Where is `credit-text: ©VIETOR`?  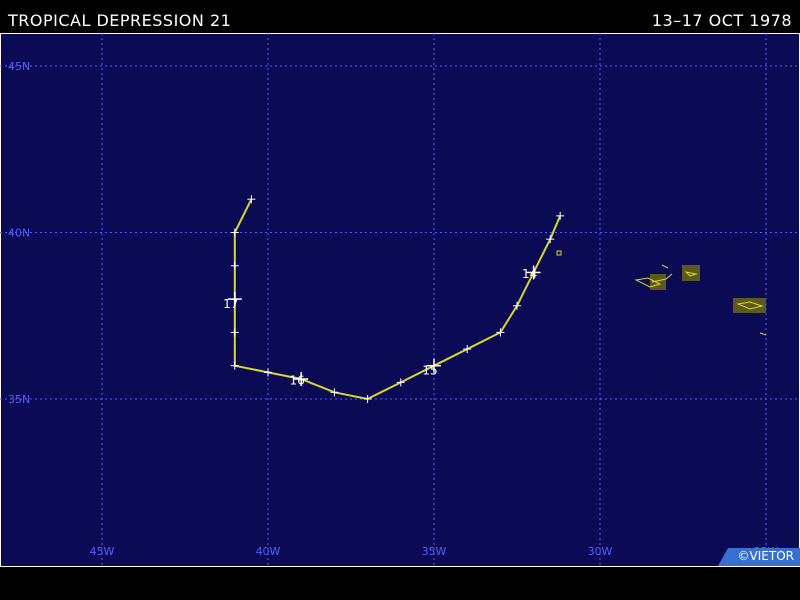
credit-text: ©VIETOR is located at coordinates (765, 556).